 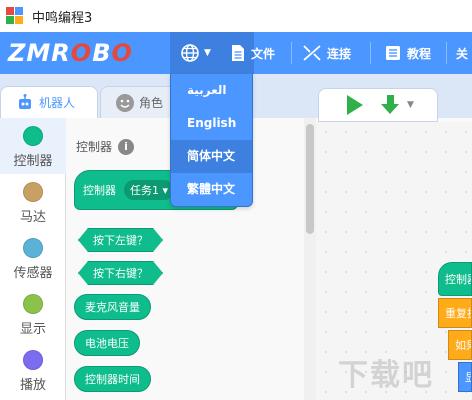 I want to click on help-icon: i, so click(x=126, y=146).